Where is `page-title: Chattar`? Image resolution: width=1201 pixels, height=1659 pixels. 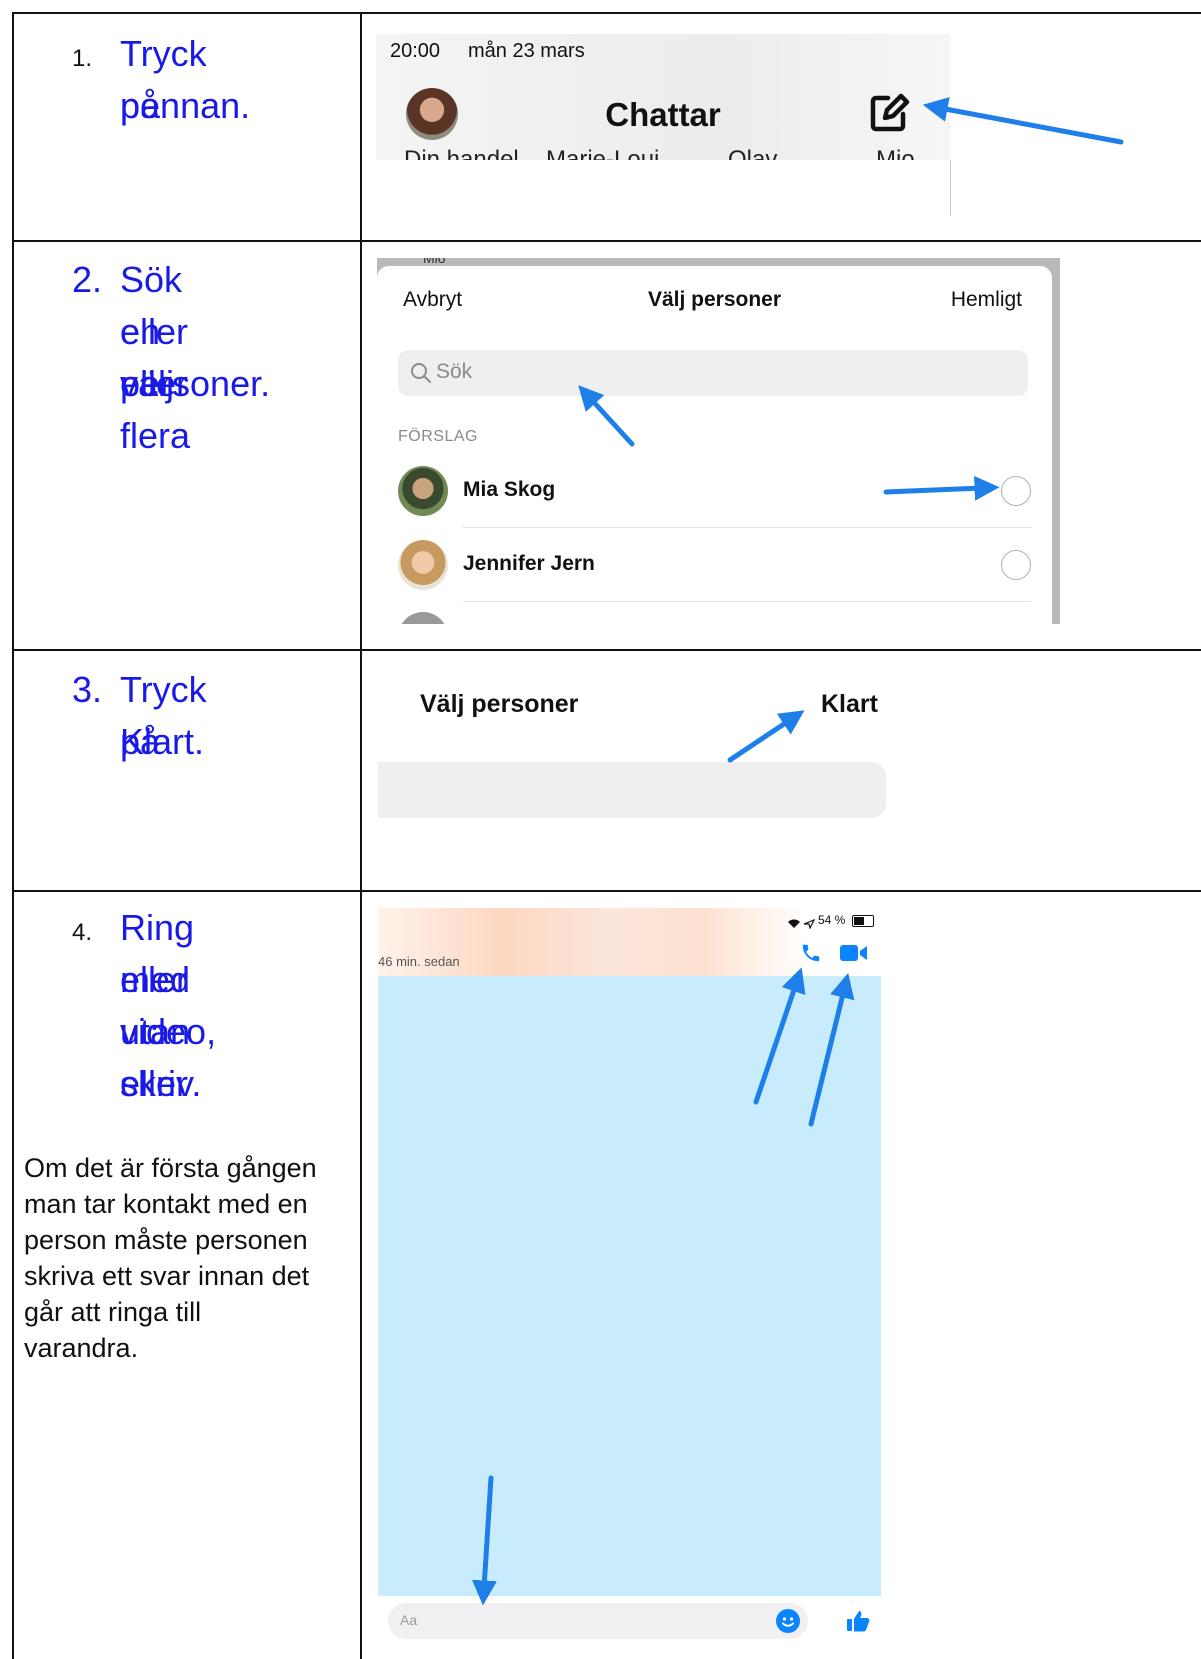
page-title: Chattar is located at coordinates (663, 114).